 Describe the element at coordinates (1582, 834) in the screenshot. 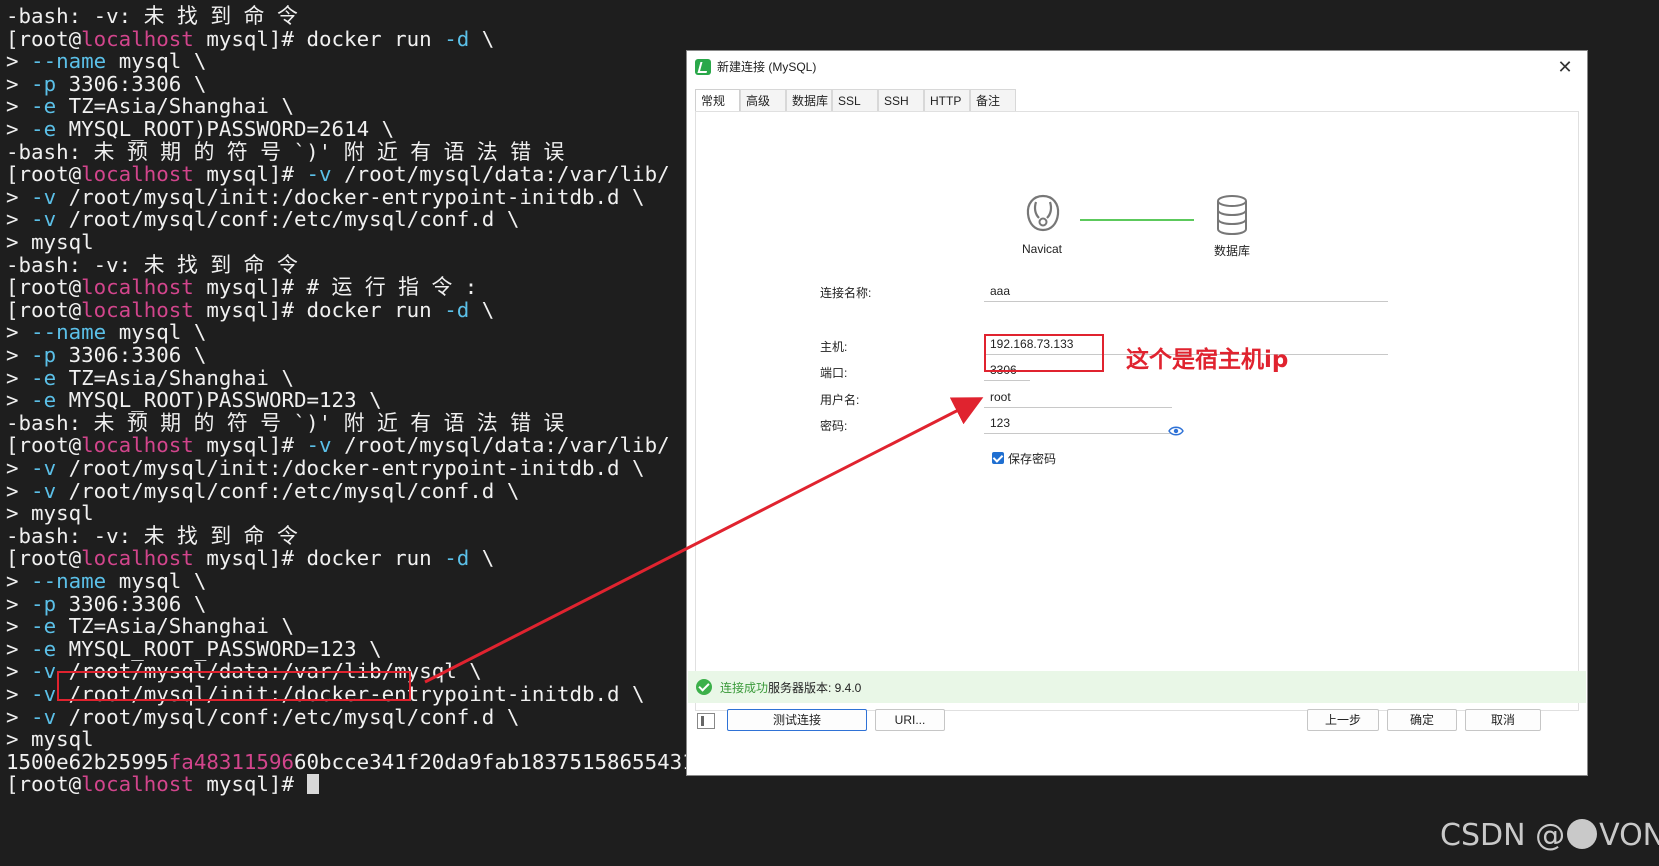

I see `watermark-dot-icon` at that location.